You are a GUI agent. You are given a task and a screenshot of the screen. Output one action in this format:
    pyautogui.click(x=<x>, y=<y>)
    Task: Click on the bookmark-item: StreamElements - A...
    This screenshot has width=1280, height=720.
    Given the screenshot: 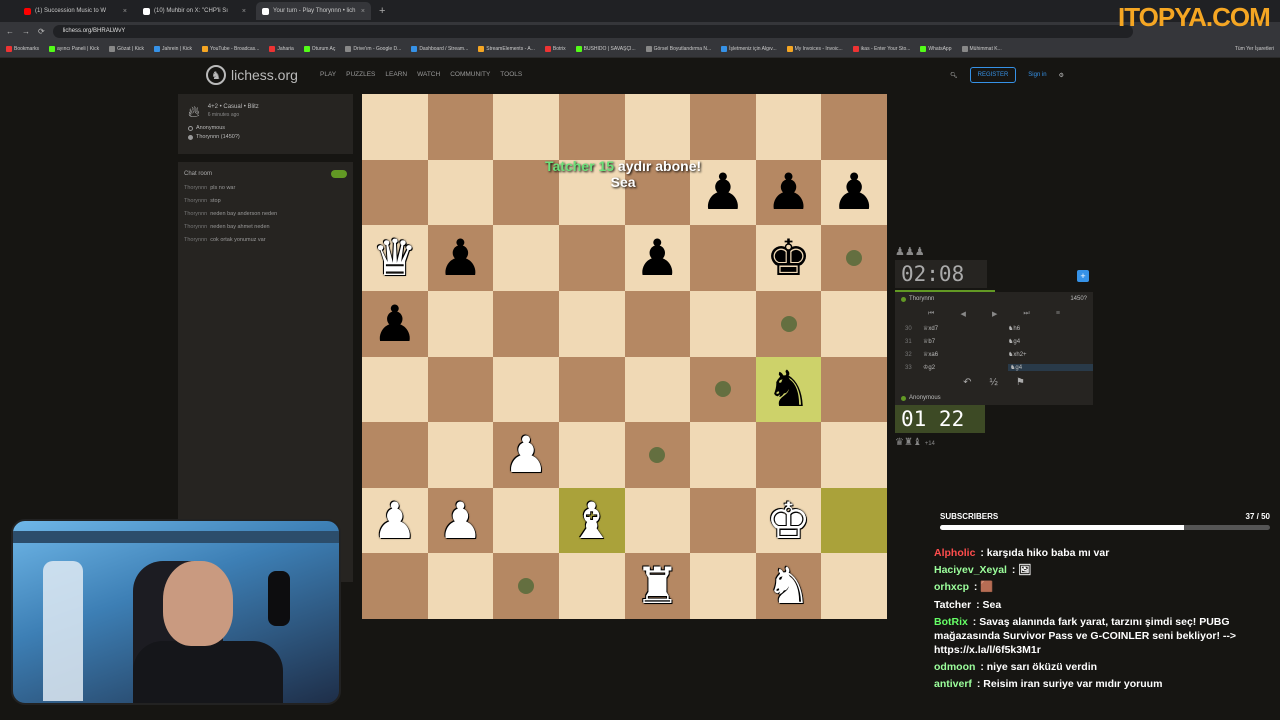 What is the action you would take?
    pyautogui.click(x=506, y=48)
    